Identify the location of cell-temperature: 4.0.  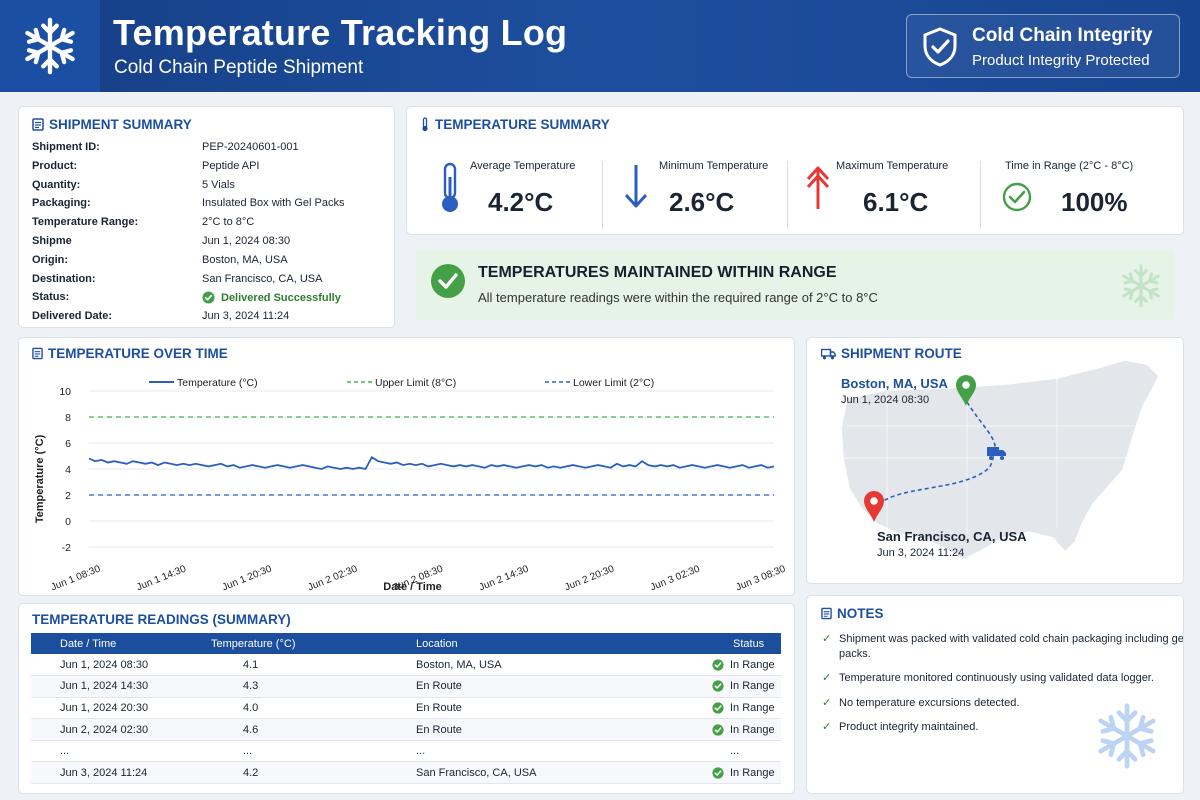
(313, 708).